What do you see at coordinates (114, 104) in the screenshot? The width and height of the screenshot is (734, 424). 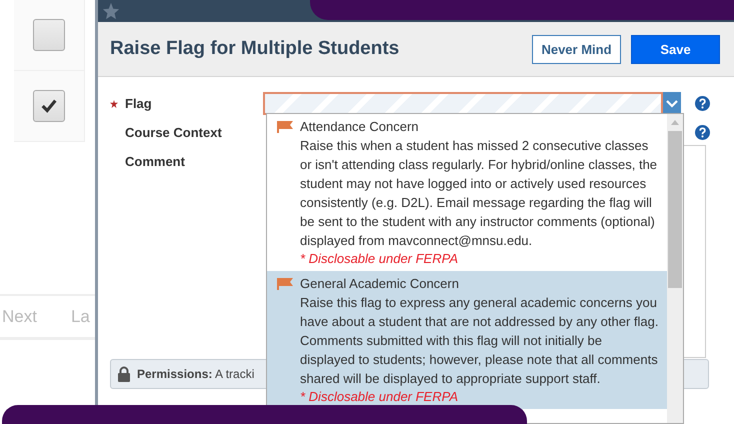 I see `required-icon` at bounding box center [114, 104].